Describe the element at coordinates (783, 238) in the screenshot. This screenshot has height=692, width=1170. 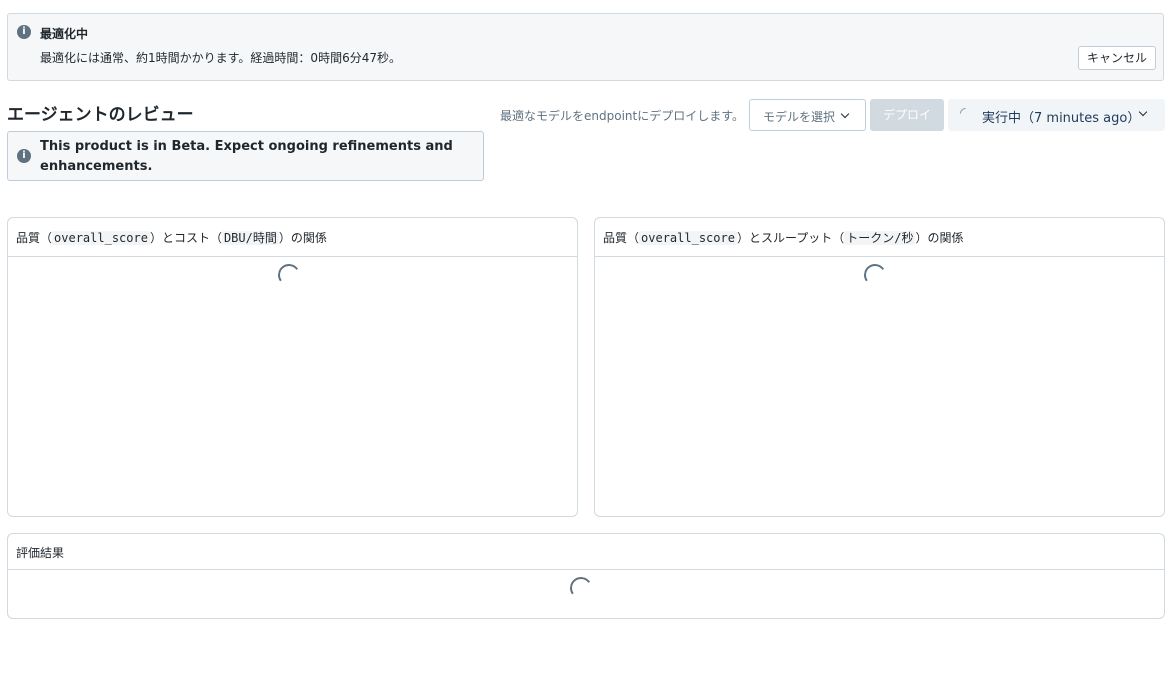
I see `card-title: 品質（ overall_score ）とスループット（ トークン/秒 ）の関係` at that location.